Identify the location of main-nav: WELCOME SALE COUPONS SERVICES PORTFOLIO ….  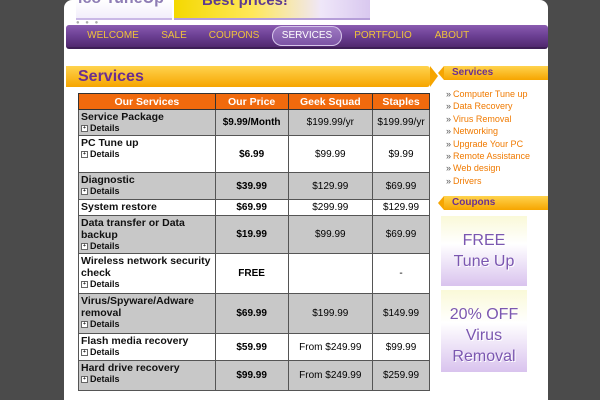
(307, 37).